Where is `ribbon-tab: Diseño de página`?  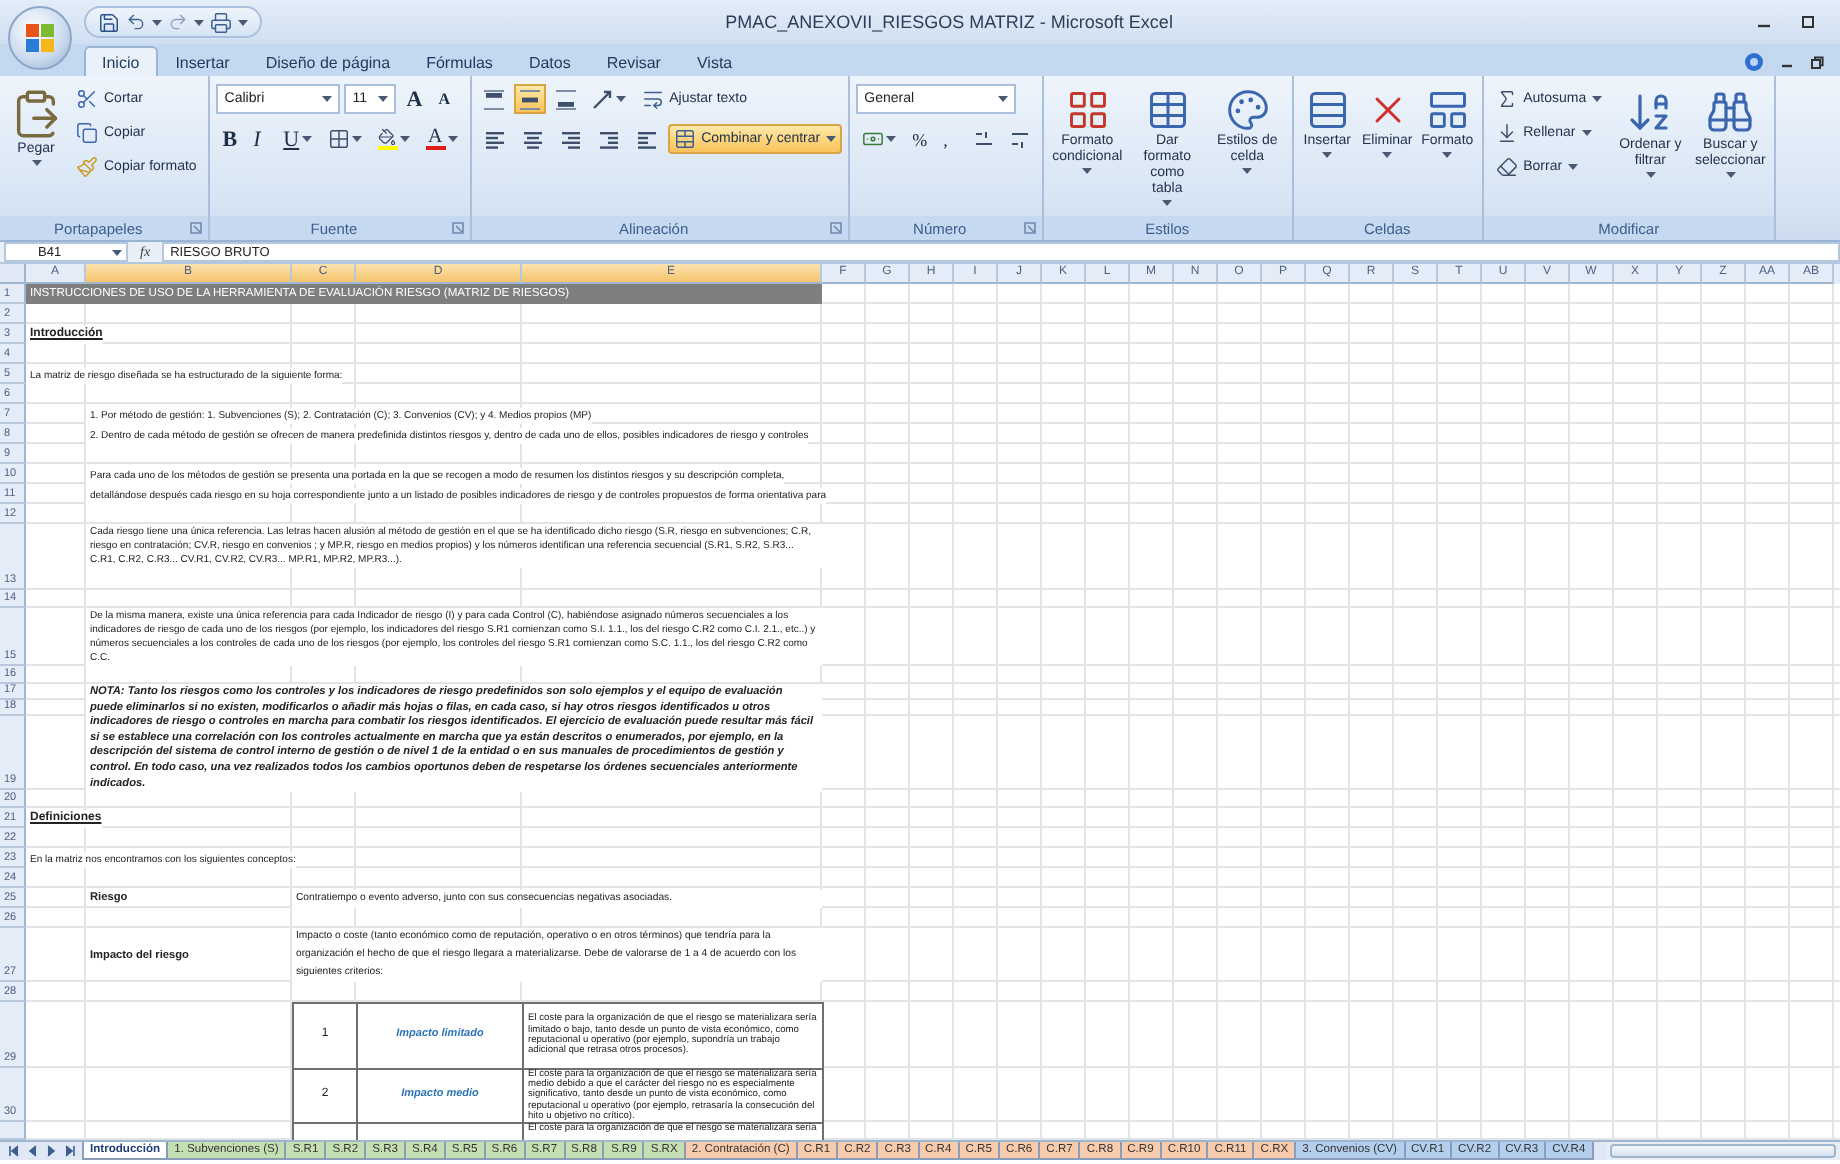
ribbon-tab: Diseño de página is located at coordinates (328, 61).